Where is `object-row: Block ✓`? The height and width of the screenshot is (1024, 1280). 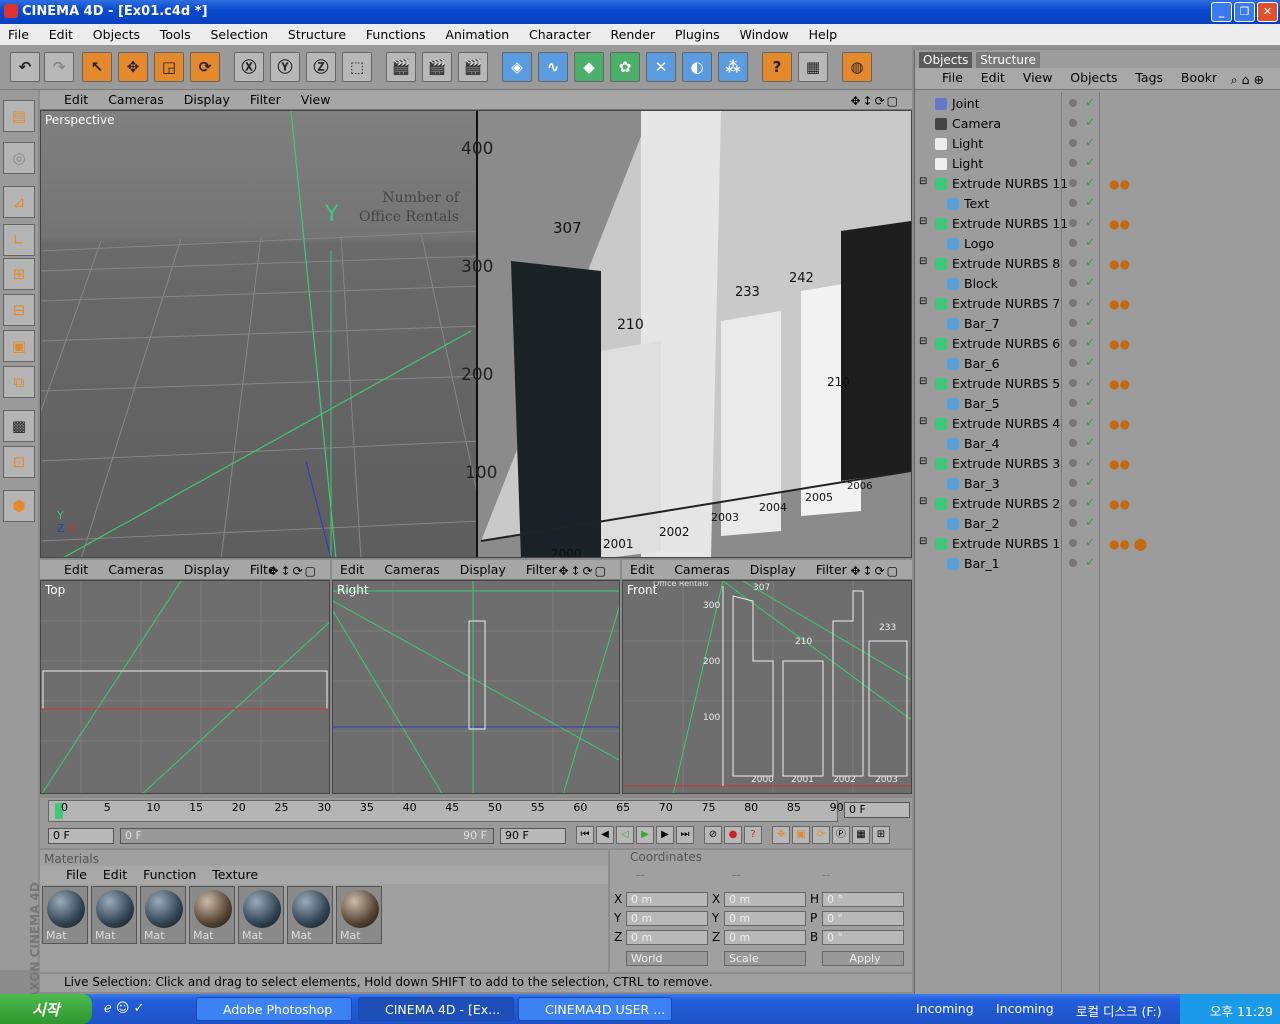
object-row: Block ✓ is located at coordinates (1099, 284).